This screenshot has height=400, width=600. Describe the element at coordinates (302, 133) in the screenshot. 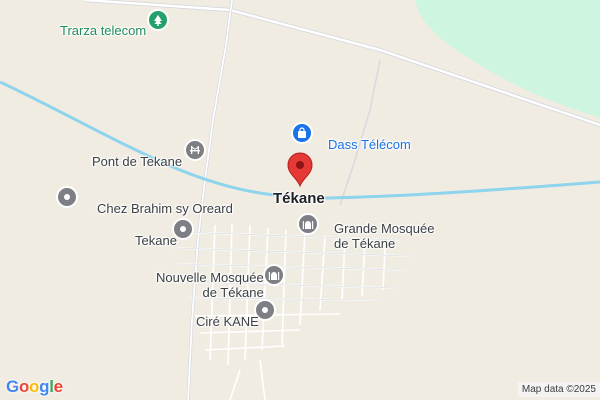

I see `shopping-bag-icon` at that location.